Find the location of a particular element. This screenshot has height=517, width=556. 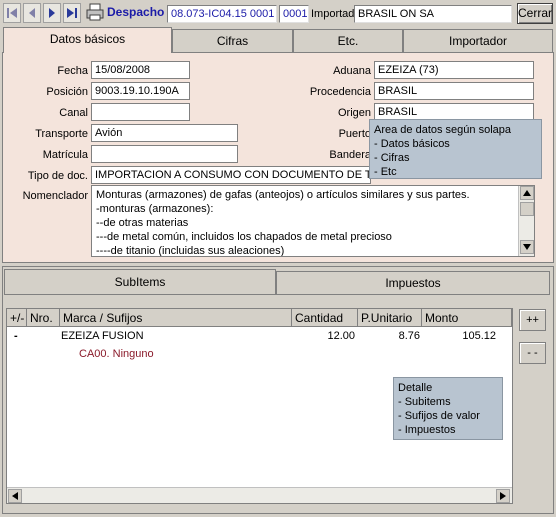

col-header-monto: Monto is located at coordinates (467, 318).